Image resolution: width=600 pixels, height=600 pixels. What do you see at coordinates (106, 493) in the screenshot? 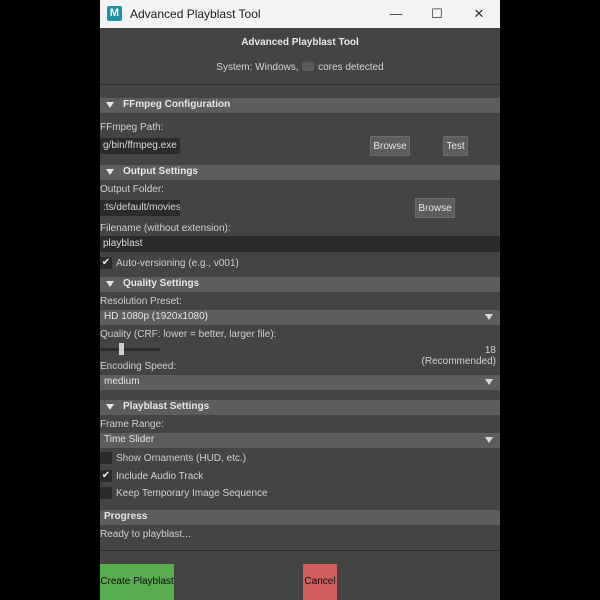
I see `keep-temp-sequence-checkbox` at bounding box center [106, 493].